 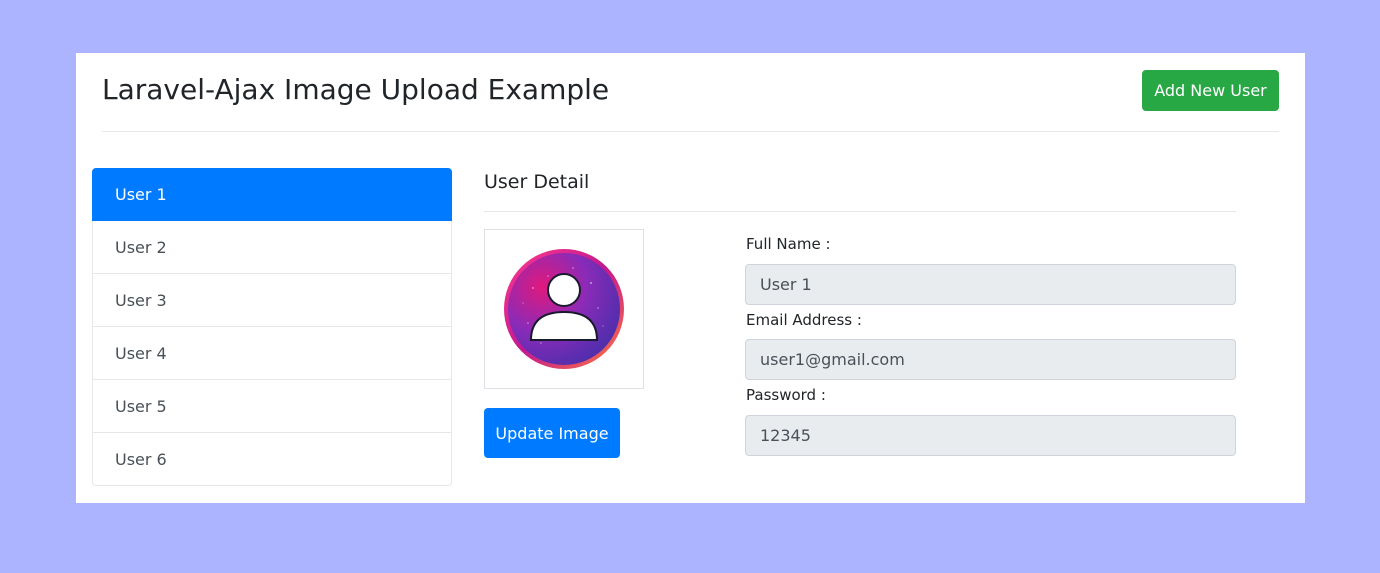 What do you see at coordinates (272, 300) in the screenshot?
I see `user-list-item-3: User 3` at bounding box center [272, 300].